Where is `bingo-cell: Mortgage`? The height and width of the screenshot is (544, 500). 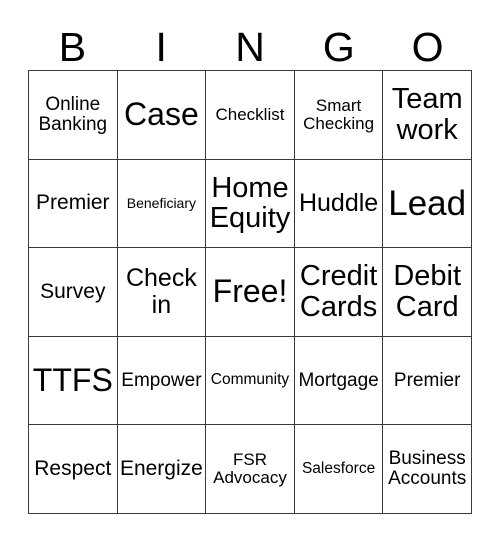
bingo-cell: Mortgage is located at coordinates (339, 381).